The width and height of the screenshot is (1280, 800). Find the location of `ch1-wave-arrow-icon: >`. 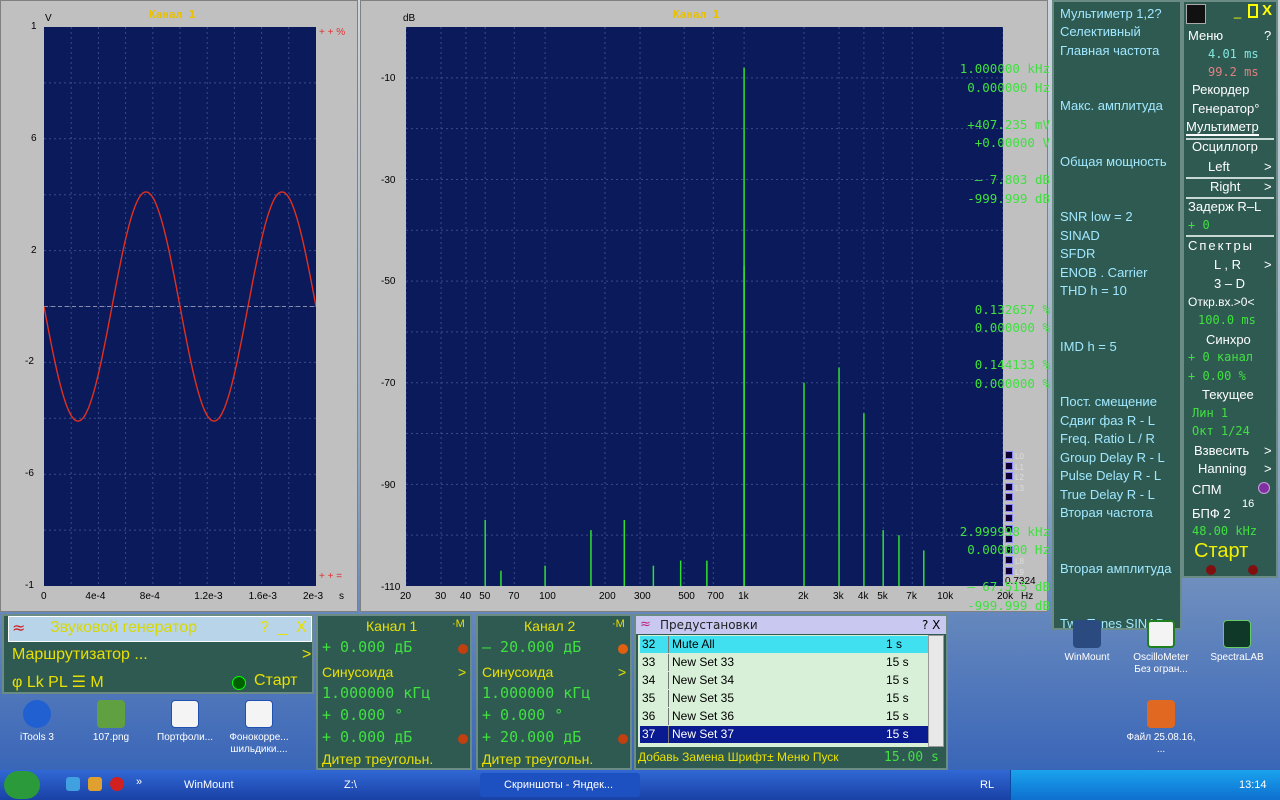

ch1-wave-arrow-icon: > is located at coordinates (462, 672).